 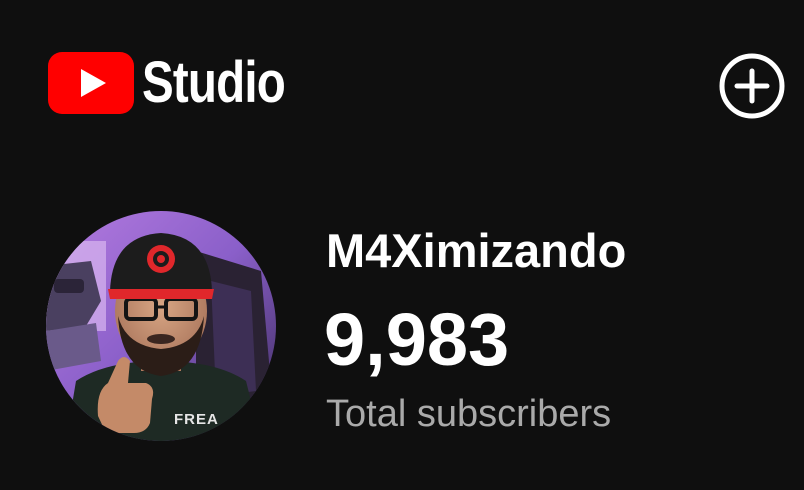 I want to click on channel-name: M4Ximizando, so click(x=476, y=250).